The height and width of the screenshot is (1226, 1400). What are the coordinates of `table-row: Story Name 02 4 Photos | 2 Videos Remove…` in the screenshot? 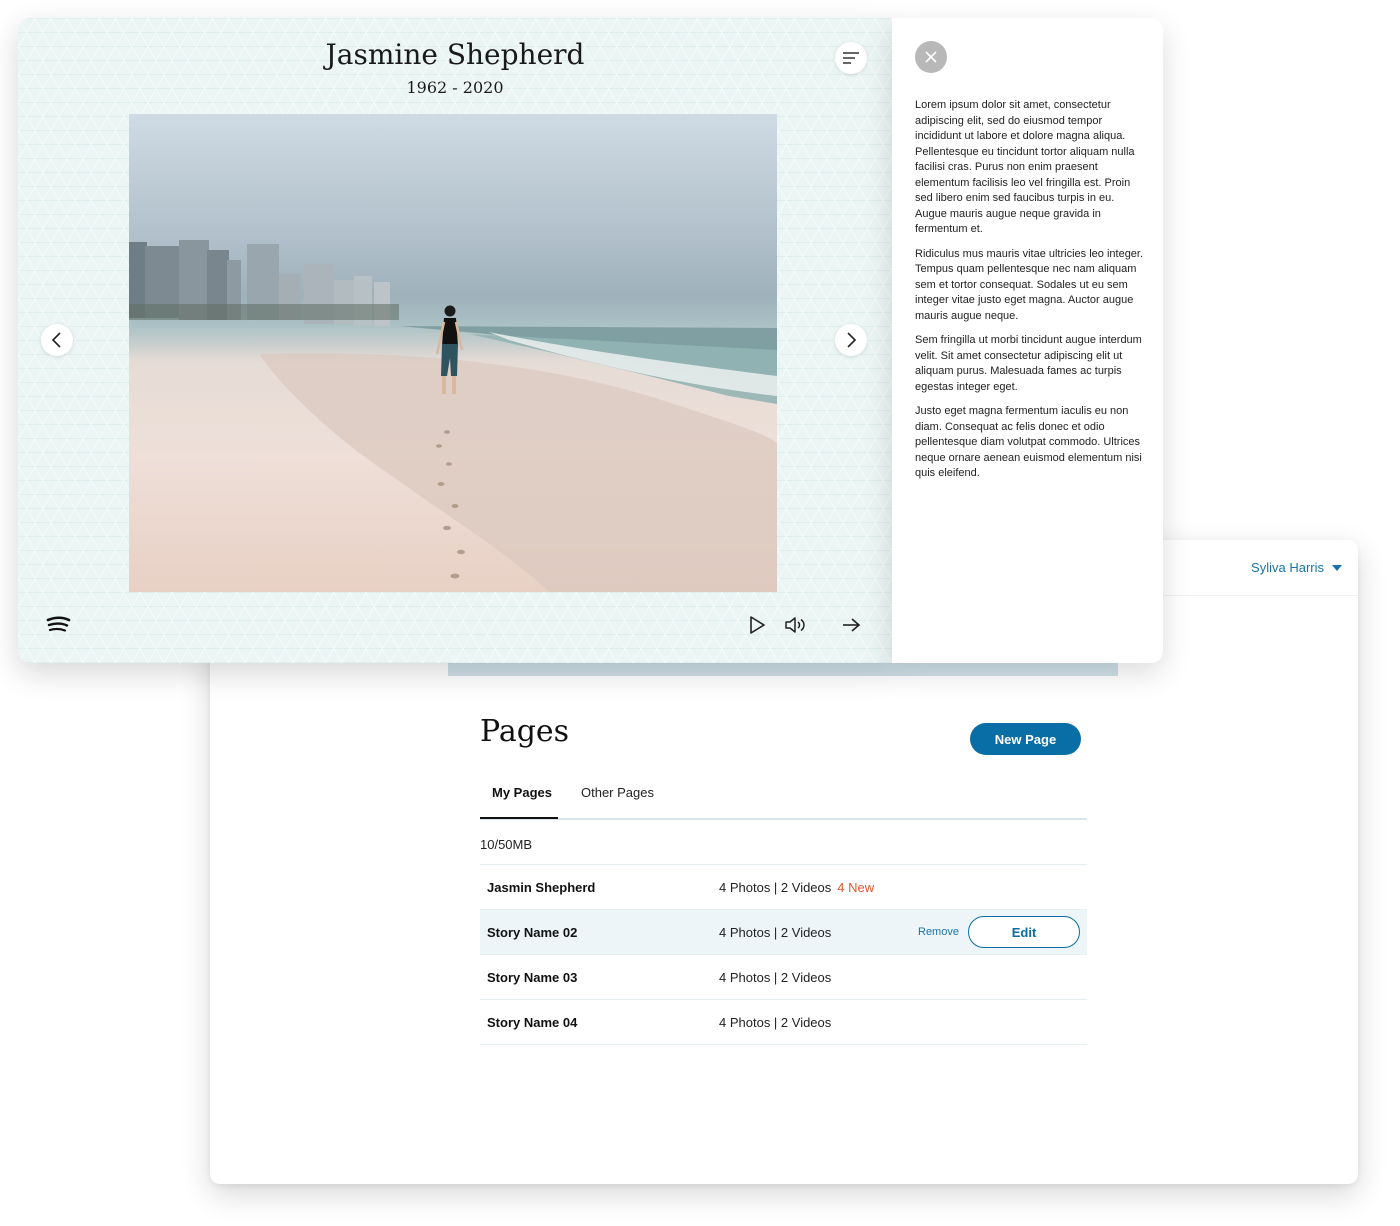 It's located at (783, 932).